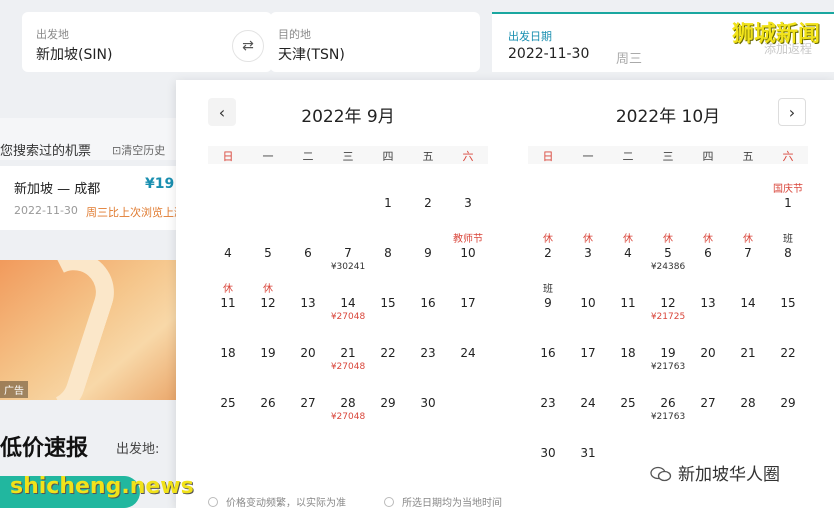 The height and width of the screenshot is (508, 834). I want to click on day-cell: 26, so click(268, 402).